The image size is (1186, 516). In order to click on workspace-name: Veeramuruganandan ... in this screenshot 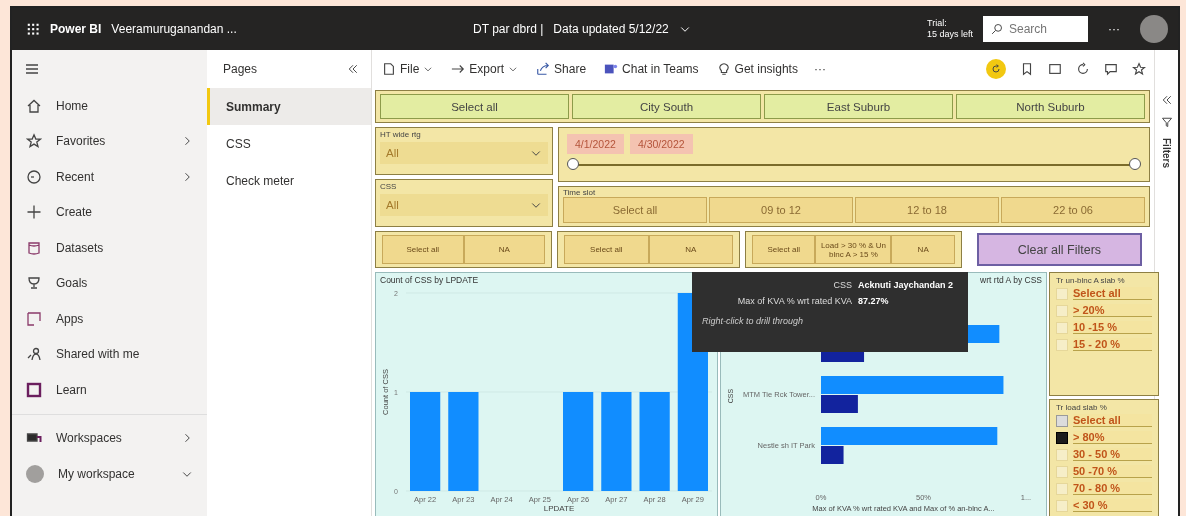, I will do `click(174, 29)`.